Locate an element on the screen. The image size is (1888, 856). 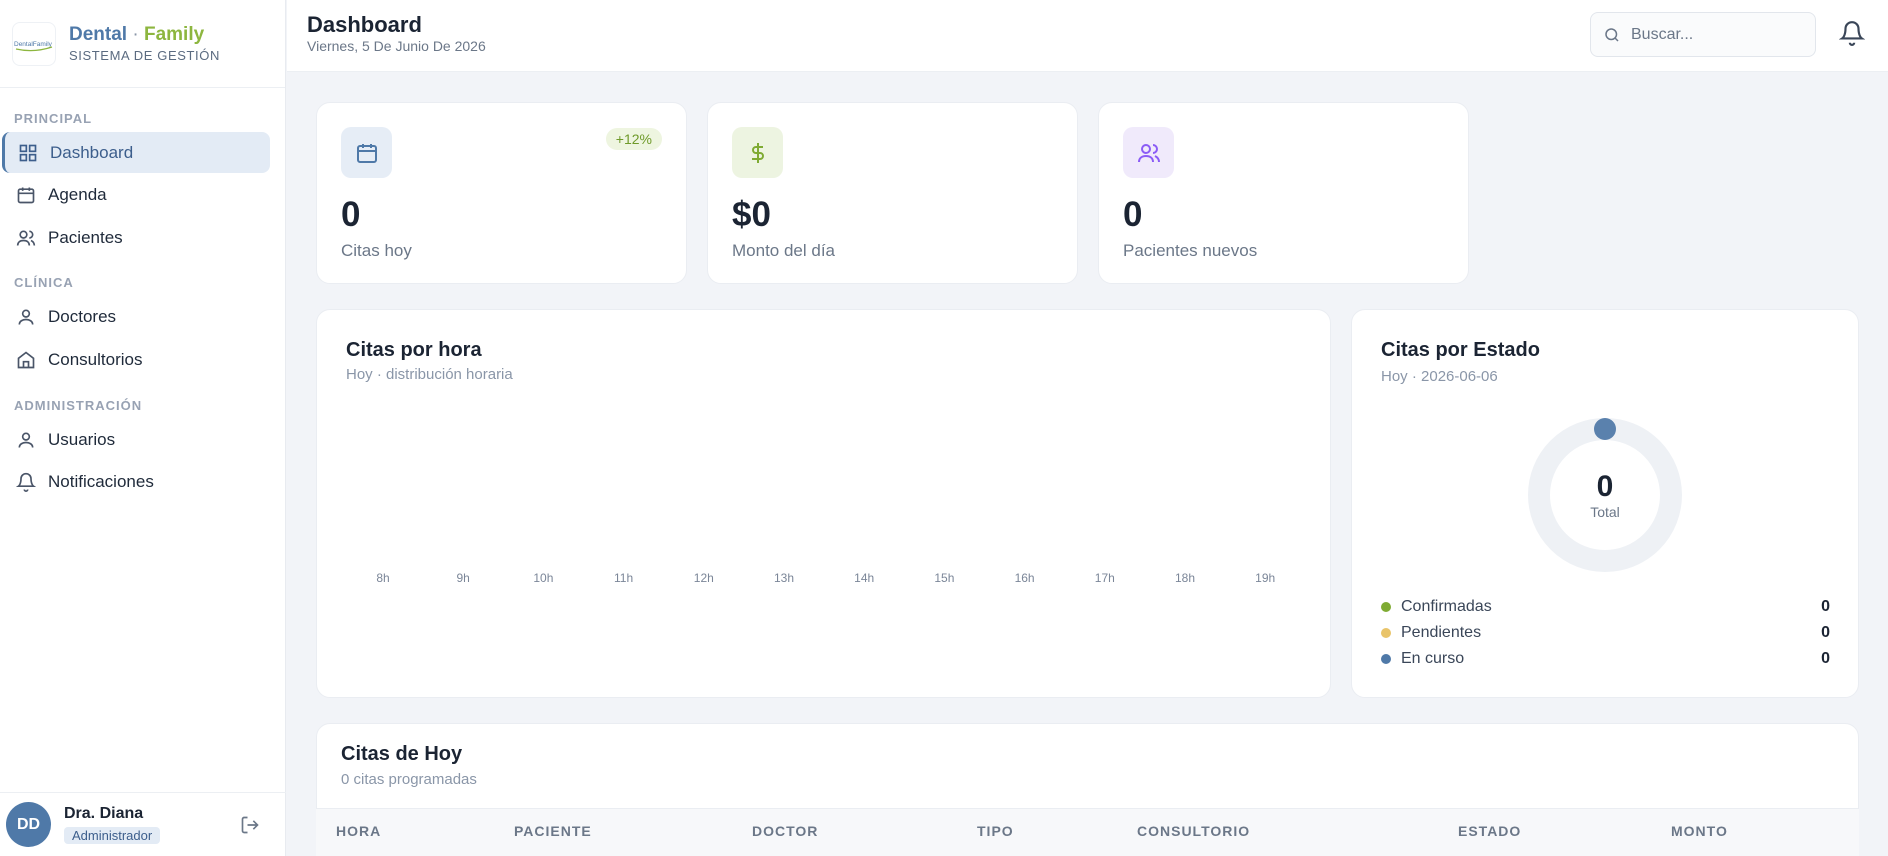
brand-subtitle: SISTEMA DE GESTIÓN is located at coordinates (144, 55).